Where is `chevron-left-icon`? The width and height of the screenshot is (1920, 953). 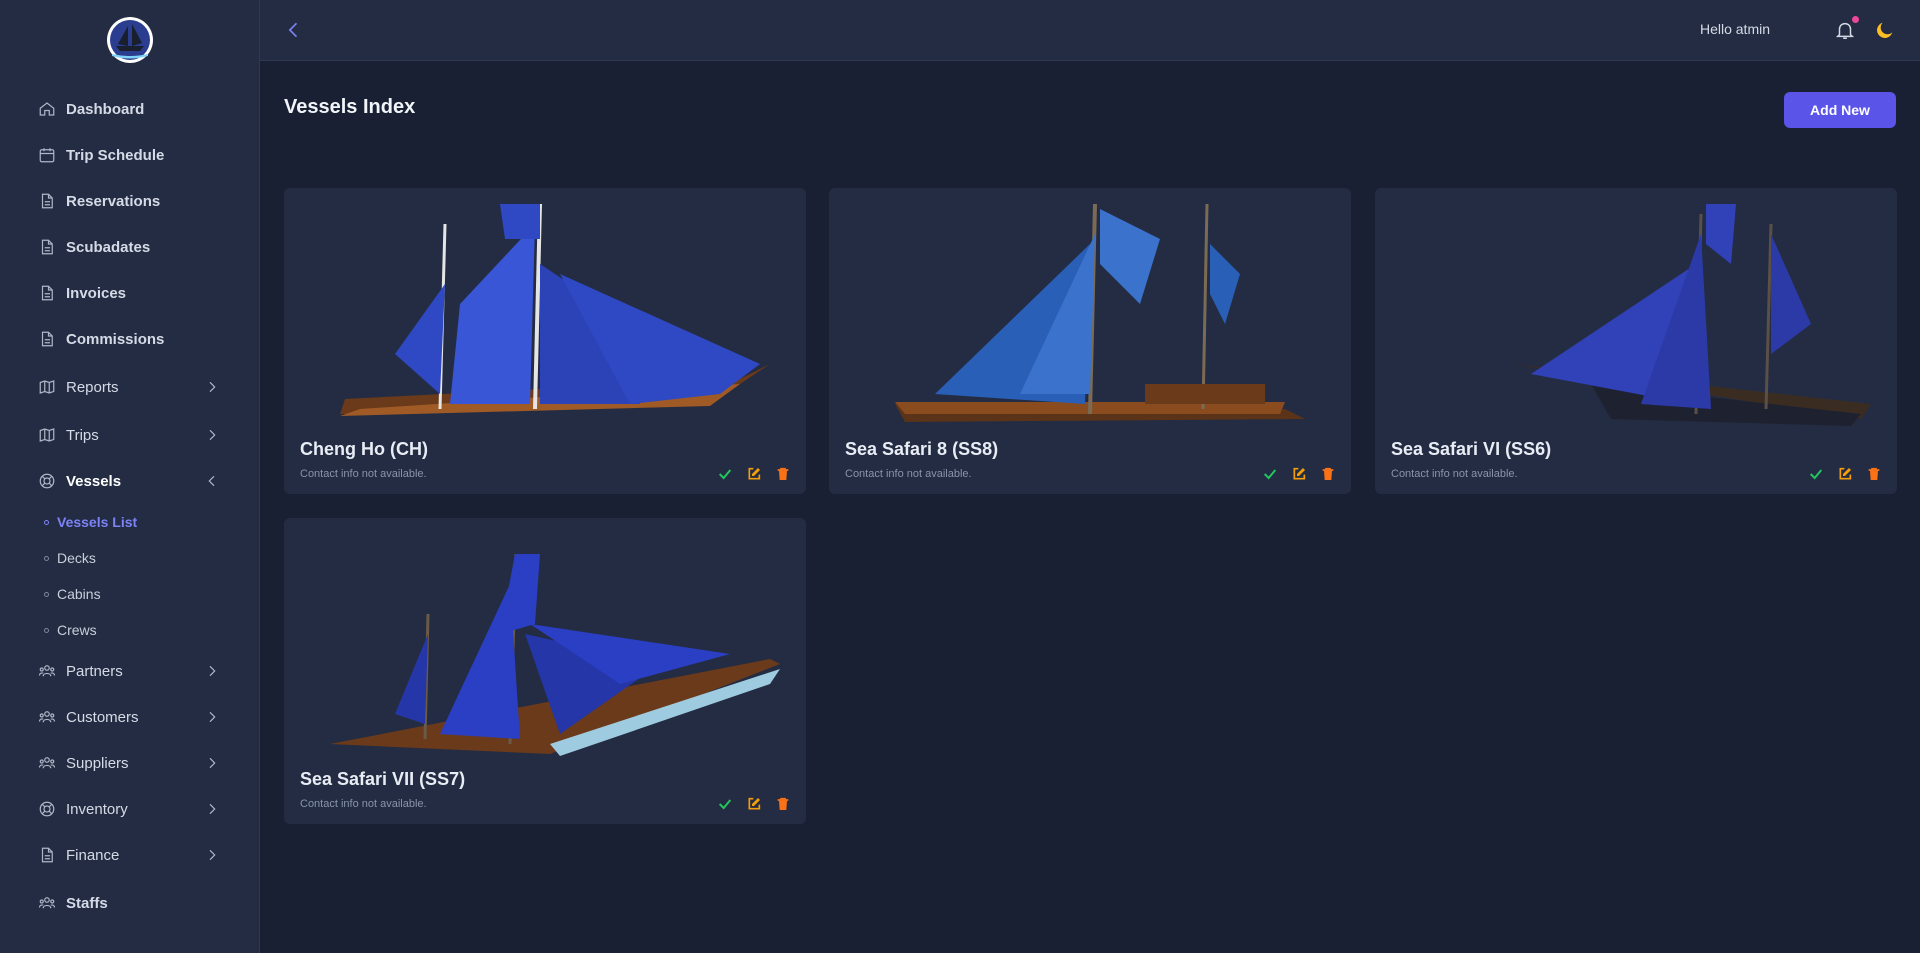
chevron-left-icon is located at coordinates (212, 481).